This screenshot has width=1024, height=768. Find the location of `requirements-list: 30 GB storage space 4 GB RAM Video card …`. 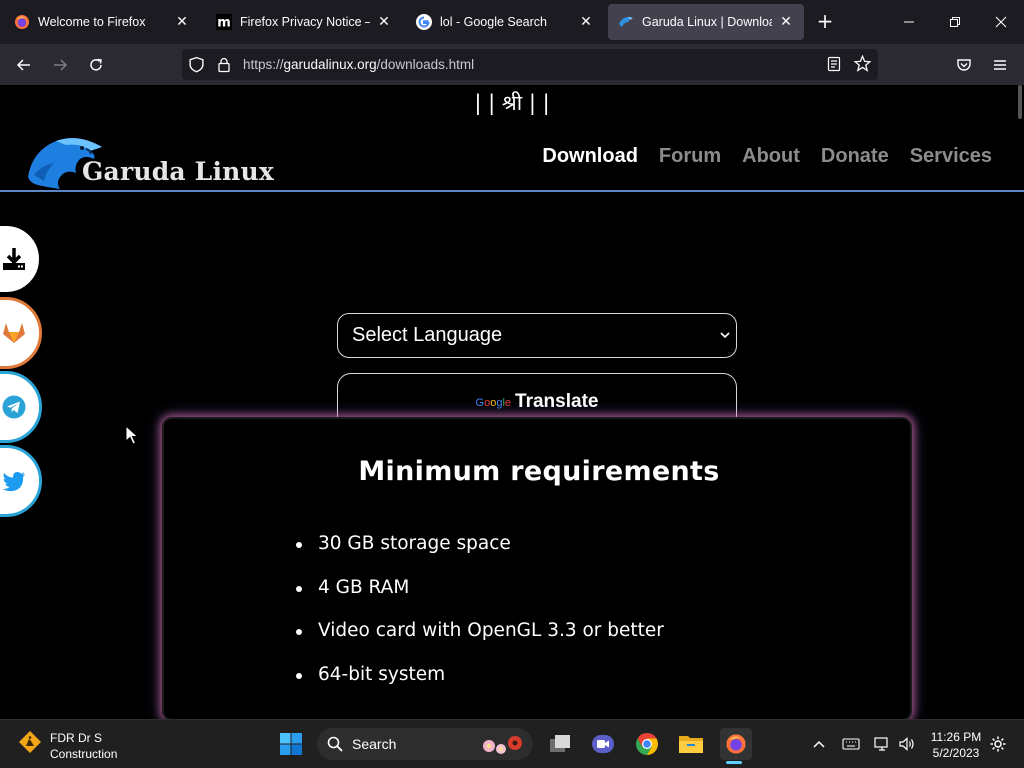

requirements-list: 30 GB storage space 4 GB RAM Video card … is located at coordinates (480, 620).